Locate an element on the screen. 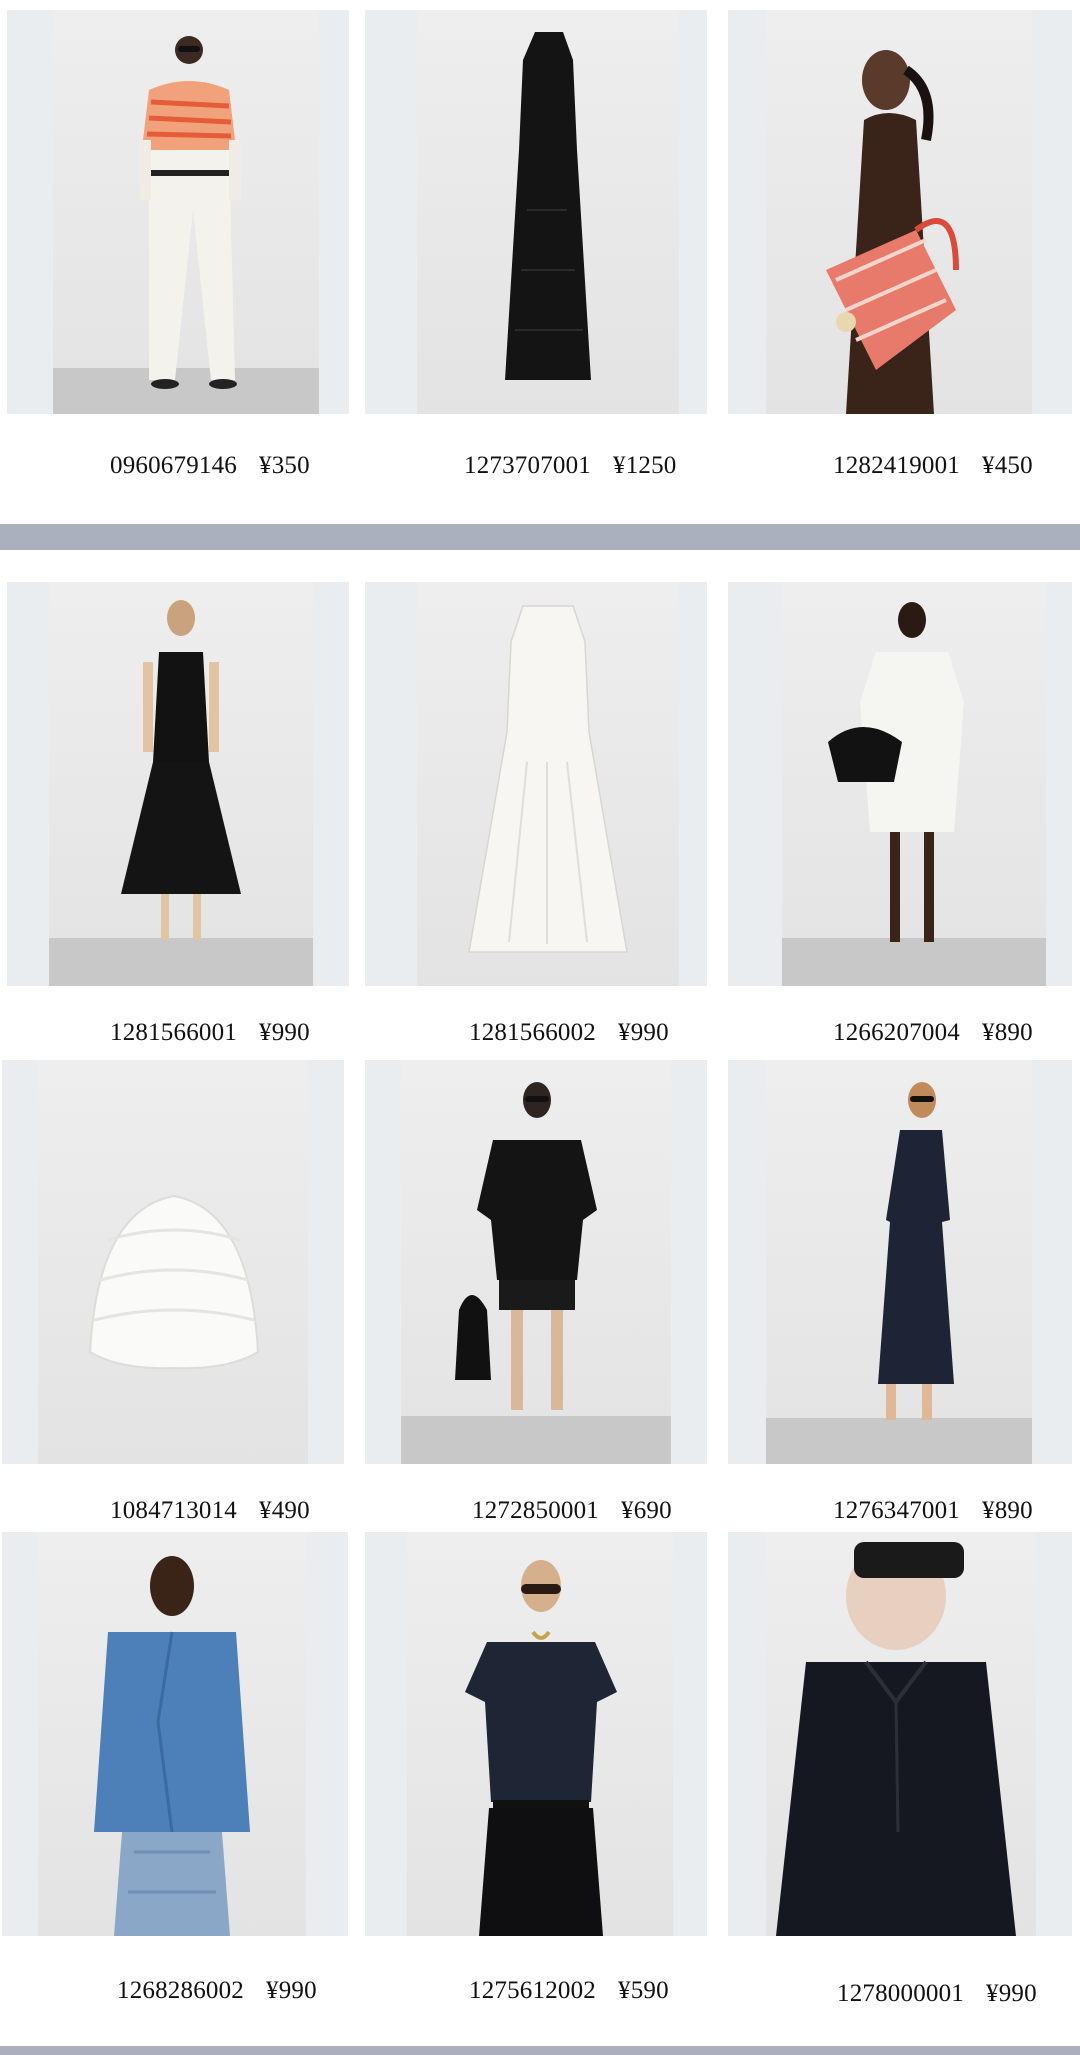 This screenshot has width=1080, height=2055. product-price: ¥590 is located at coordinates (643, 1990).